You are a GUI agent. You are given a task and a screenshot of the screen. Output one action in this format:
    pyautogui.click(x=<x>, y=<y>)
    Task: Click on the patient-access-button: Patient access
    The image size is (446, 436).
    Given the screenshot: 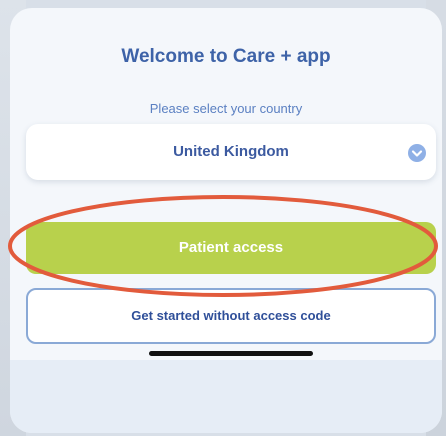 What is the action you would take?
    pyautogui.click(x=231, y=248)
    